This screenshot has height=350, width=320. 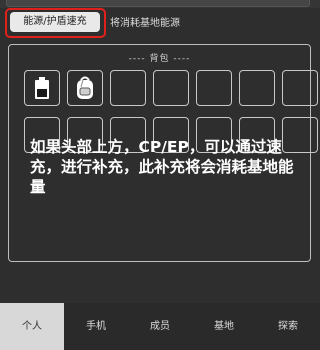 What do you see at coordinates (159, 59) in the screenshot?
I see `backpack-title: ---- 背包 ----` at bounding box center [159, 59].